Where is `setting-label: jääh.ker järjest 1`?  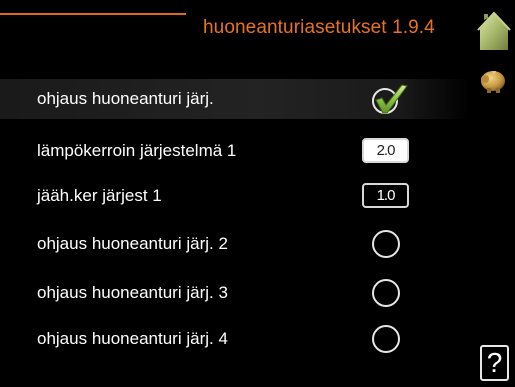 setting-label: jääh.ker järjest 1 is located at coordinates (99, 195).